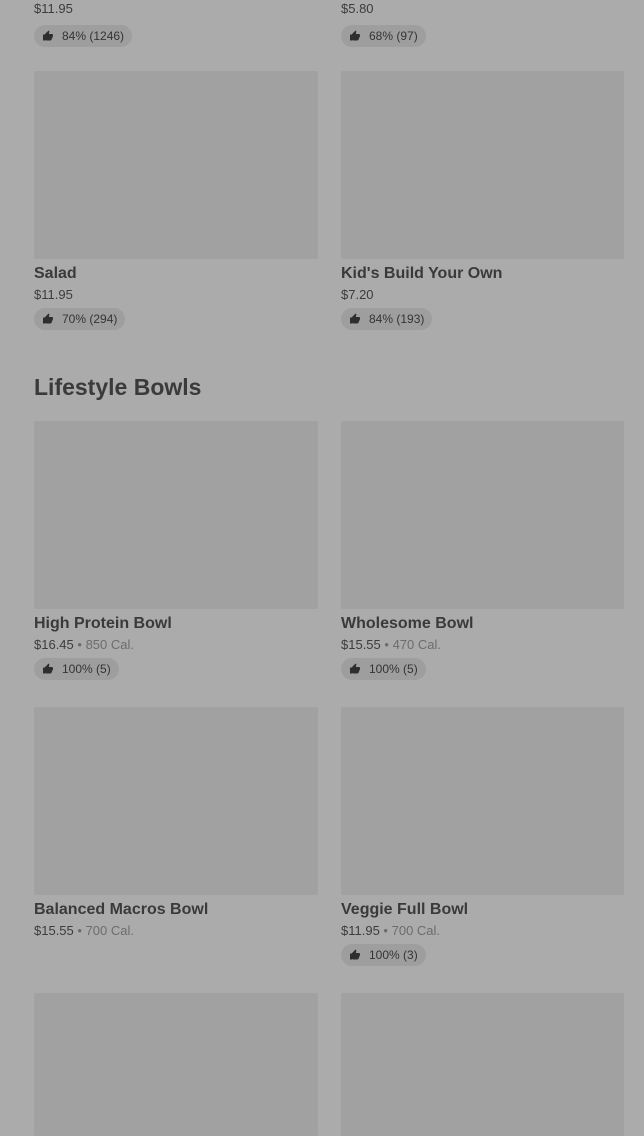 This screenshot has width=644, height=1136. What do you see at coordinates (54, 644) in the screenshot?
I see `item-price: $16.45` at bounding box center [54, 644].